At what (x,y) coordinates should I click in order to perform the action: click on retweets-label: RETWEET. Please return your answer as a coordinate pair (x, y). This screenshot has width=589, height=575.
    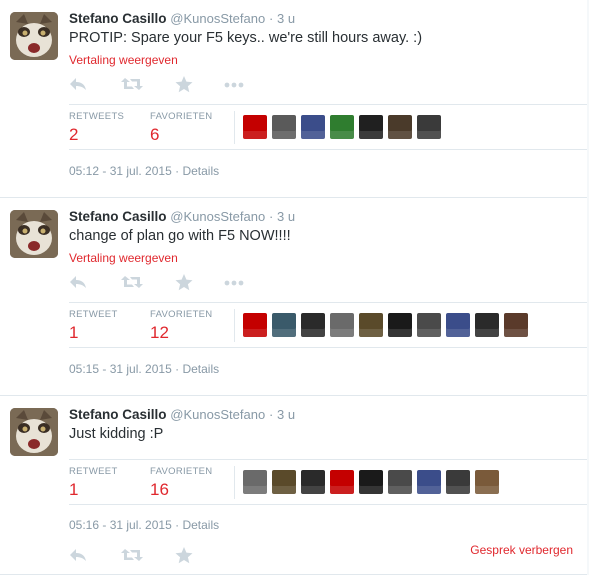
    Looking at the image, I should click on (93, 471).